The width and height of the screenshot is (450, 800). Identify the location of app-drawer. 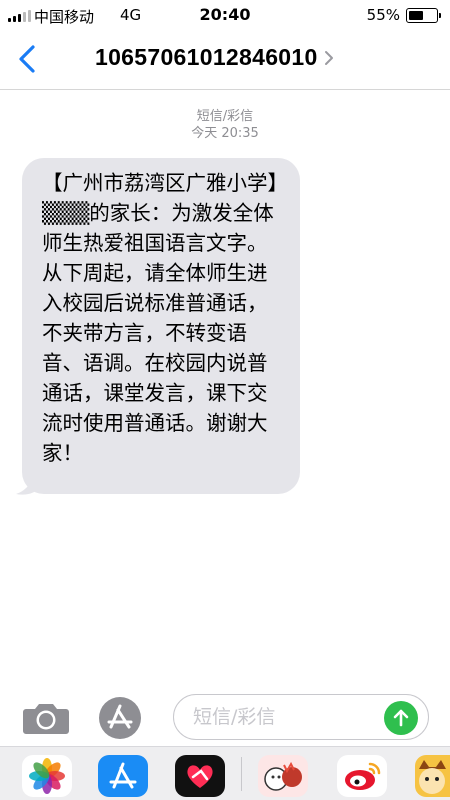
(225, 773).